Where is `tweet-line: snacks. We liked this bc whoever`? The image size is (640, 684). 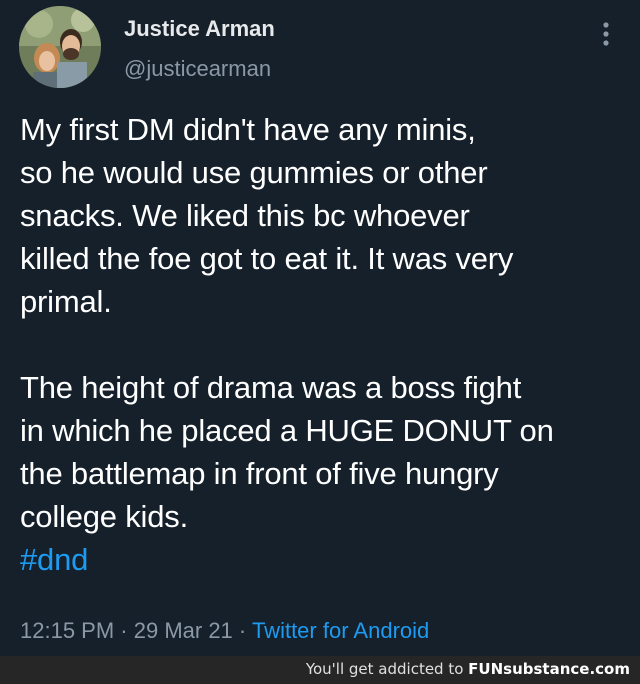 tweet-line: snacks. We liked this bc whoever is located at coordinates (245, 215).